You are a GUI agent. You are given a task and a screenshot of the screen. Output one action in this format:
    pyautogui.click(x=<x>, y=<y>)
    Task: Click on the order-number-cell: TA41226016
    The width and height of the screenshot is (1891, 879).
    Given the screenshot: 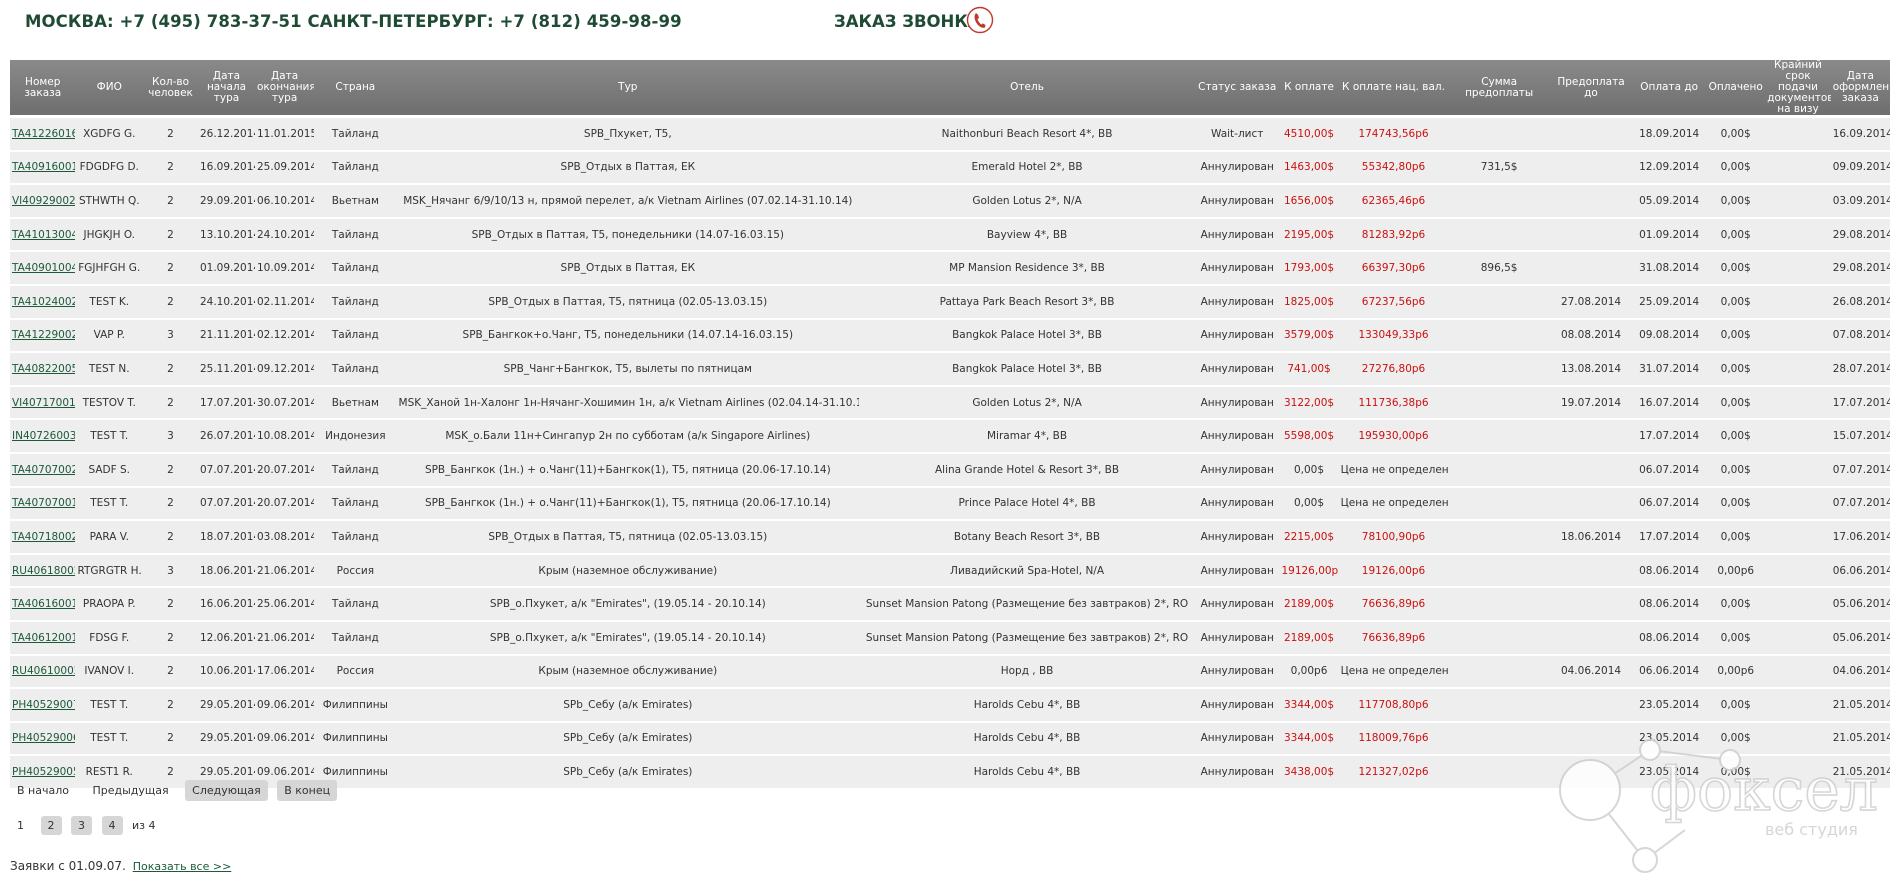 What is the action you would take?
    pyautogui.click(x=43, y=135)
    